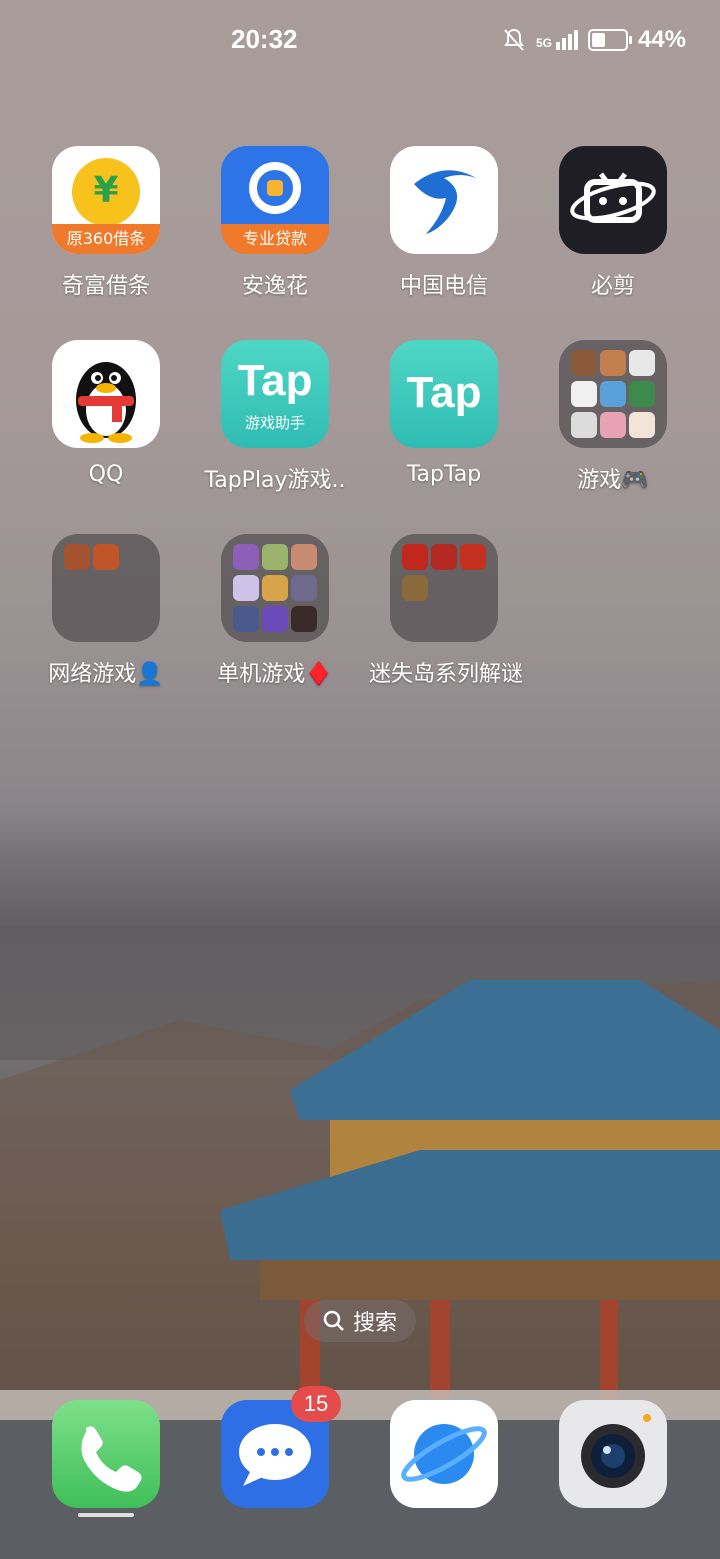 The image size is (720, 1559). I want to click on folder-lost-island-puzzles: 迷失岛系列解谜, so click(446, 611).